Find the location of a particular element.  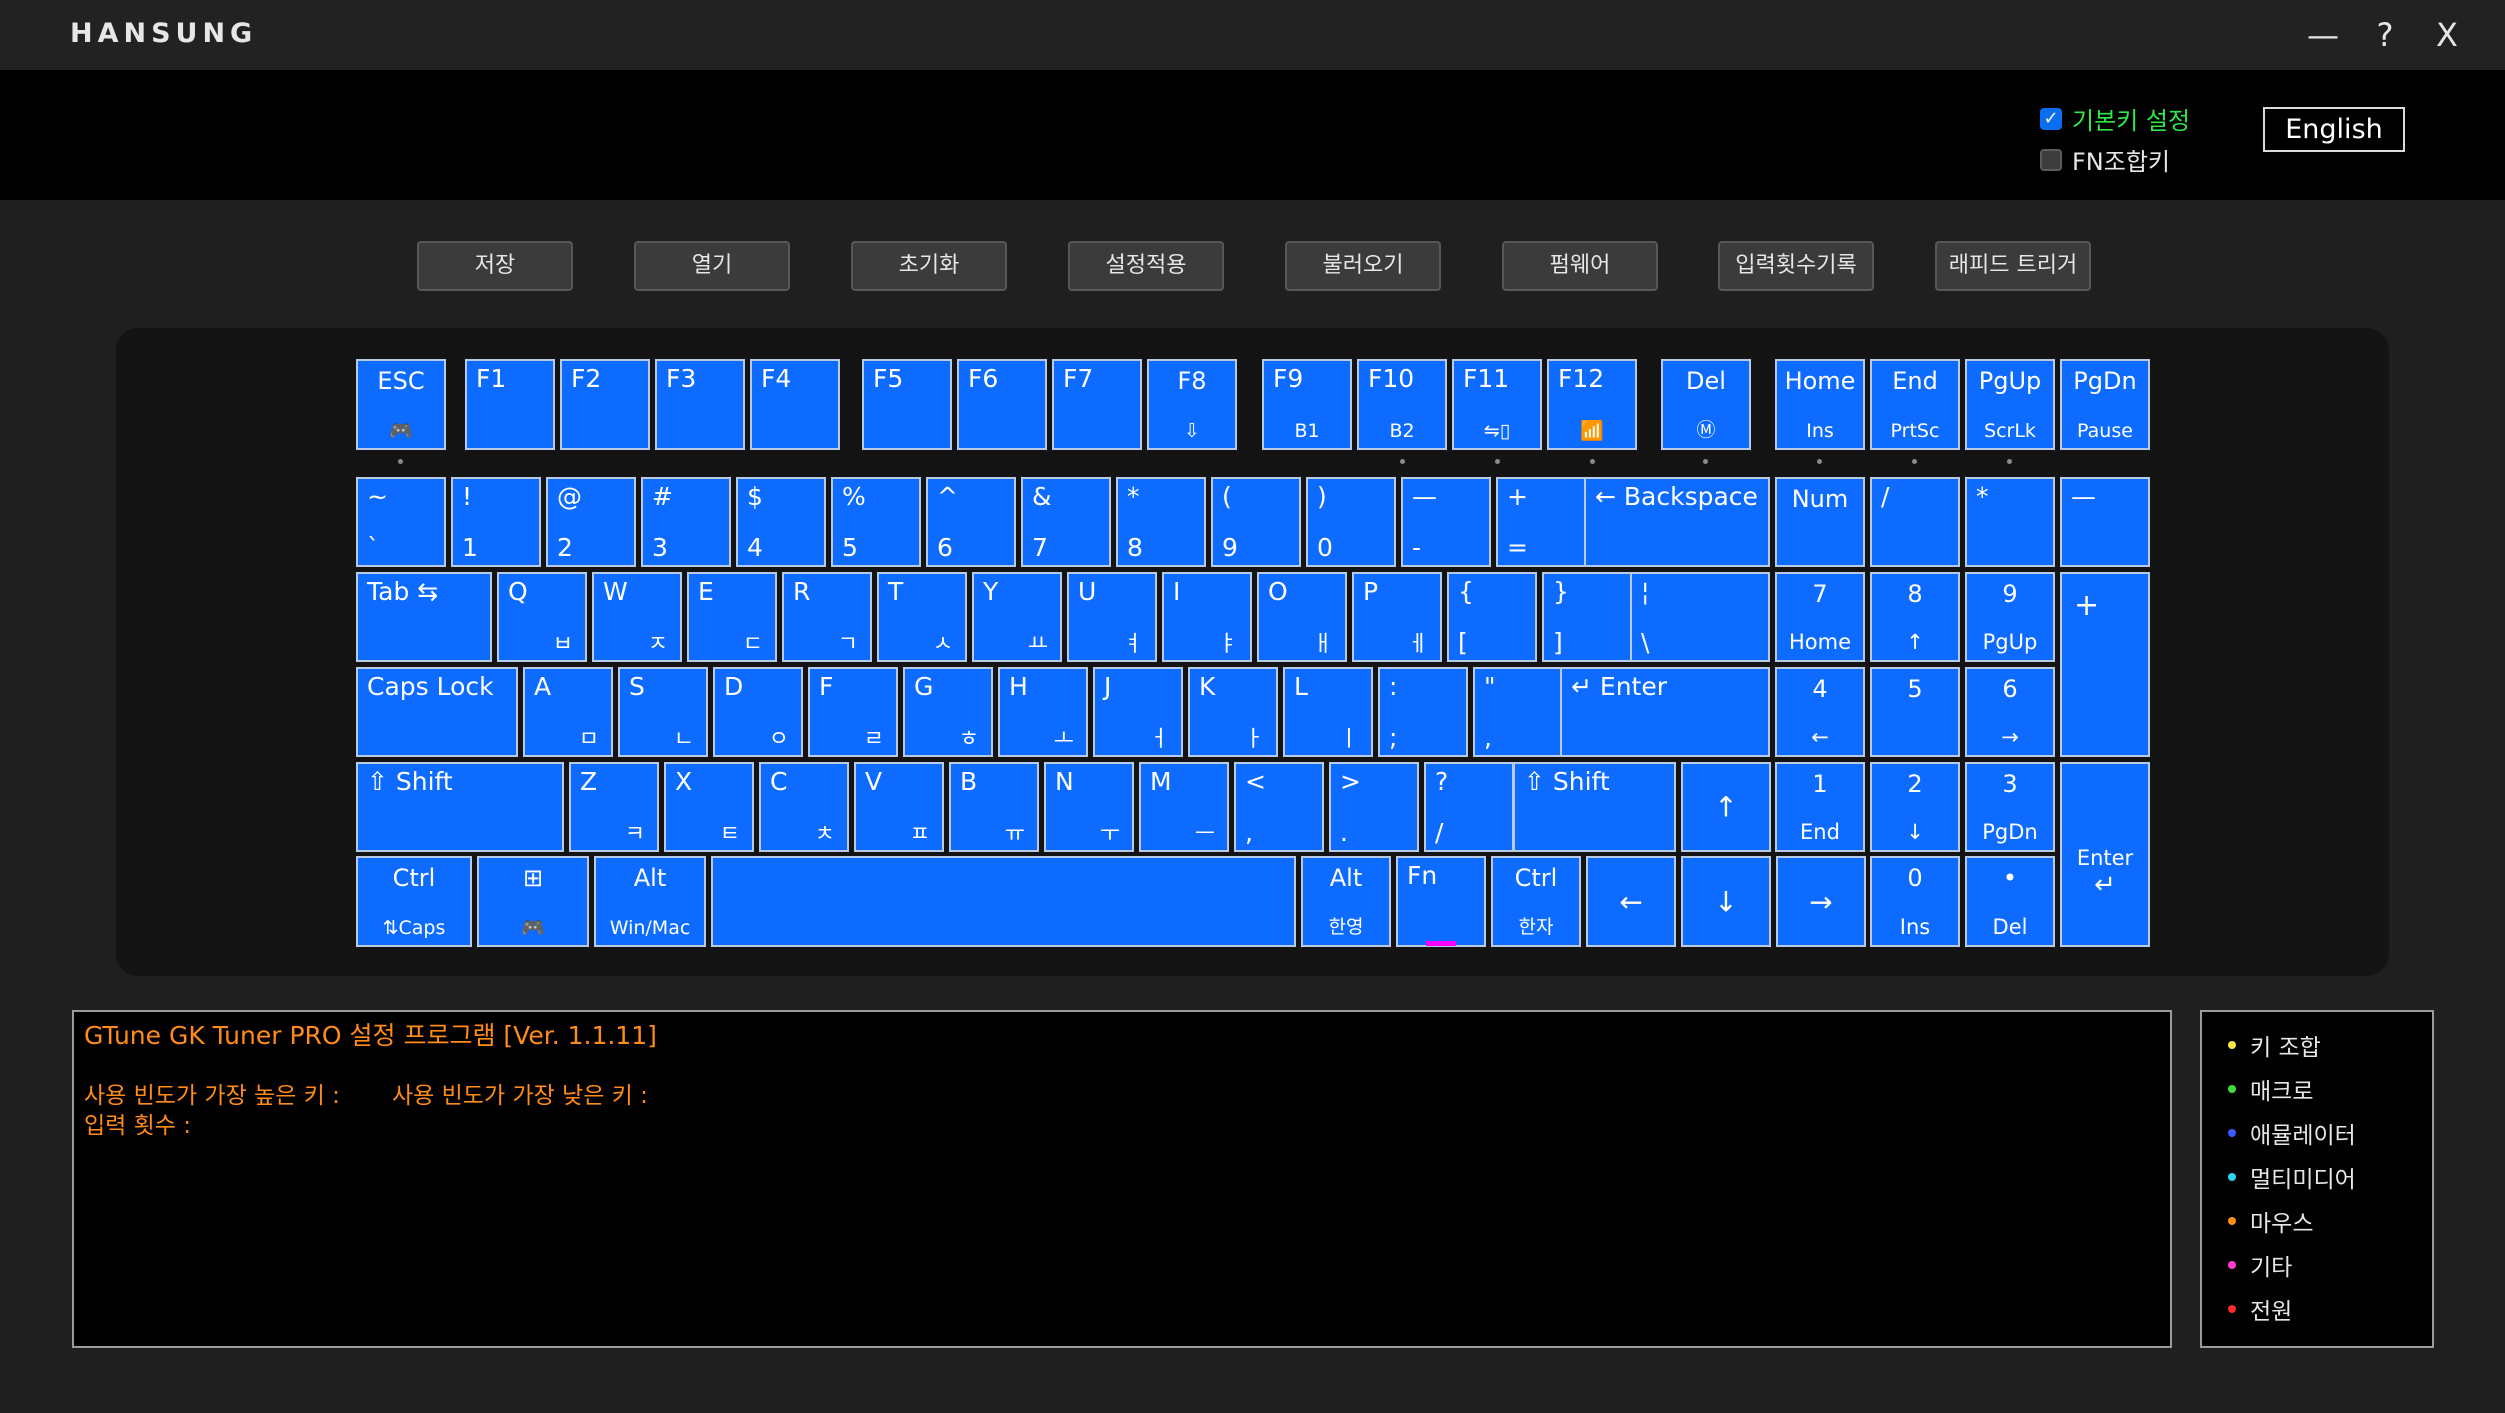

key-h: Hㅗ is located at coordinates (1043, 712).